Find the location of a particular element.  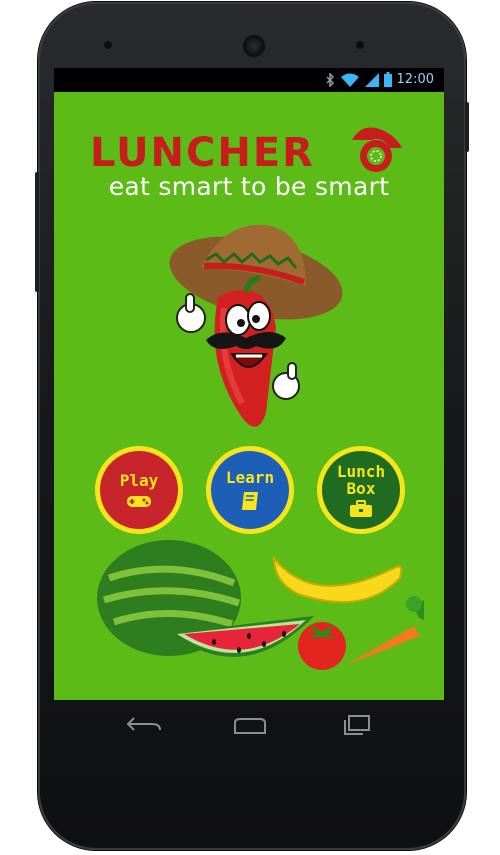

tomato-icon is located at coordinates (322, 646).